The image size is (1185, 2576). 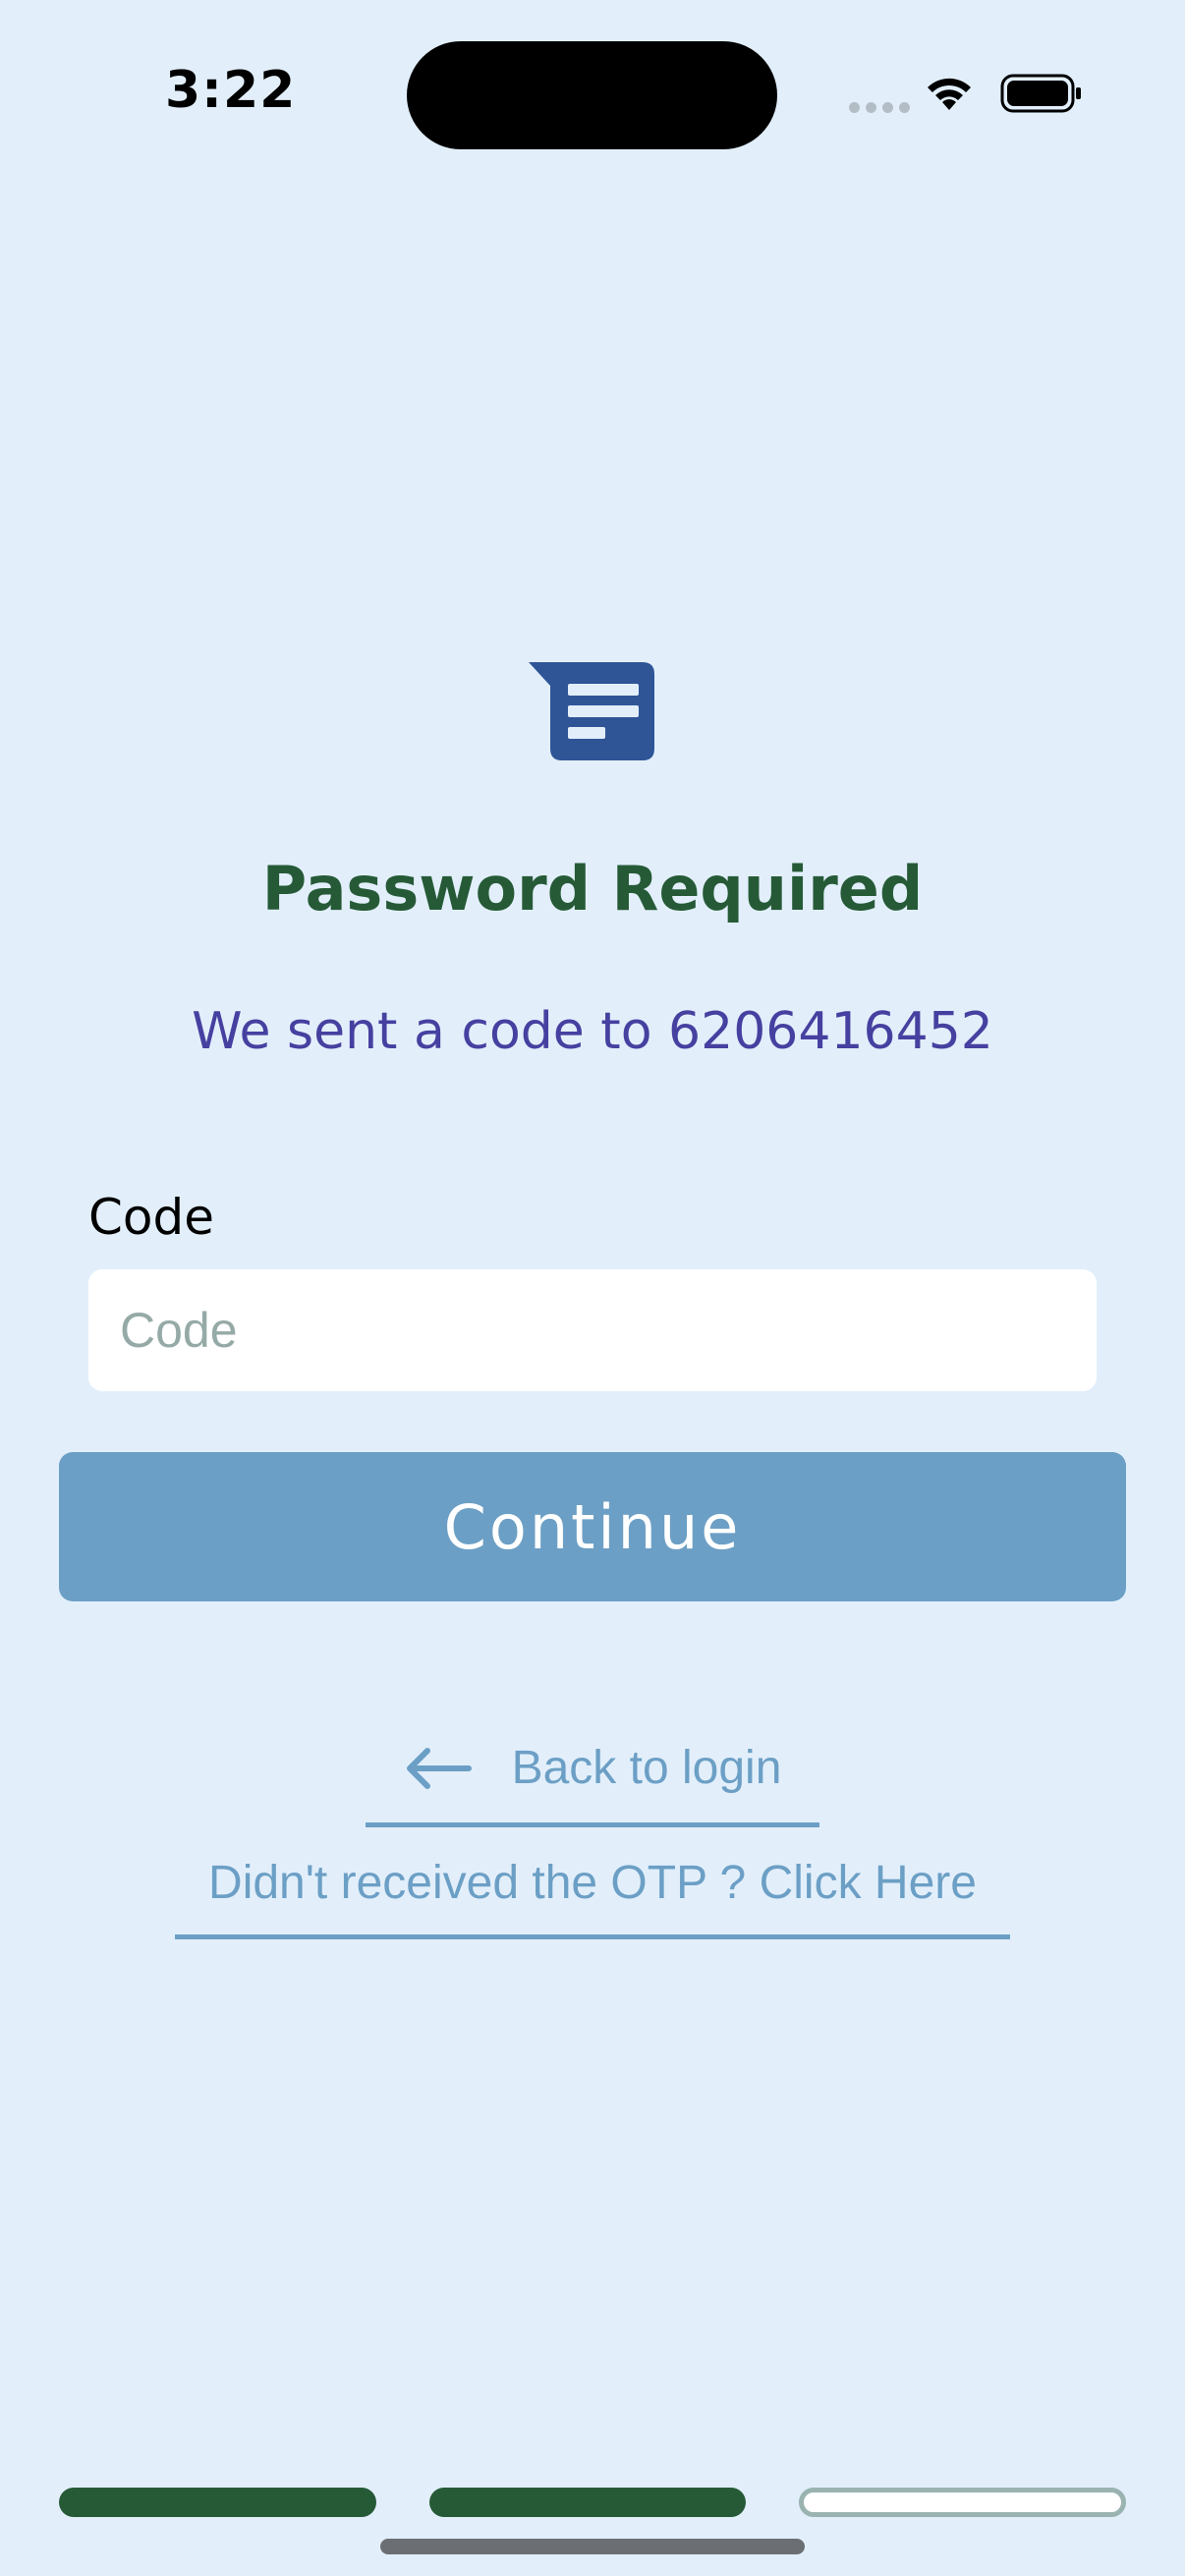 What do you see at coordinates (592, 1526) in the screenshot?
I see `continue-button: Continue` at bounding box center [592, 1526].